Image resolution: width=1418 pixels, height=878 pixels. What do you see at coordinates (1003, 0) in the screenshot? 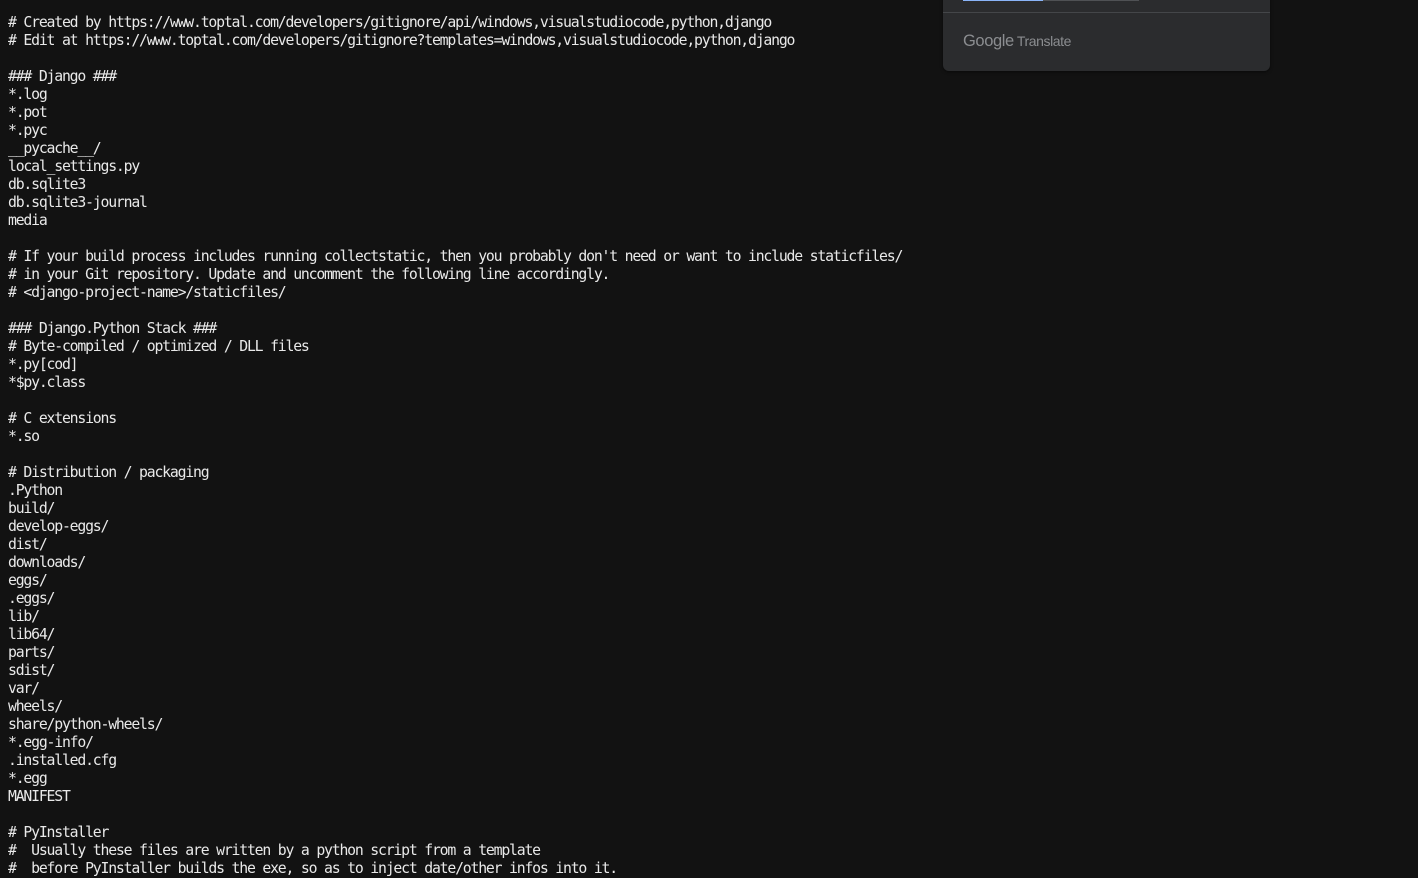
I see `active-language-tab-indicator` at bounding box center [1003, 0].